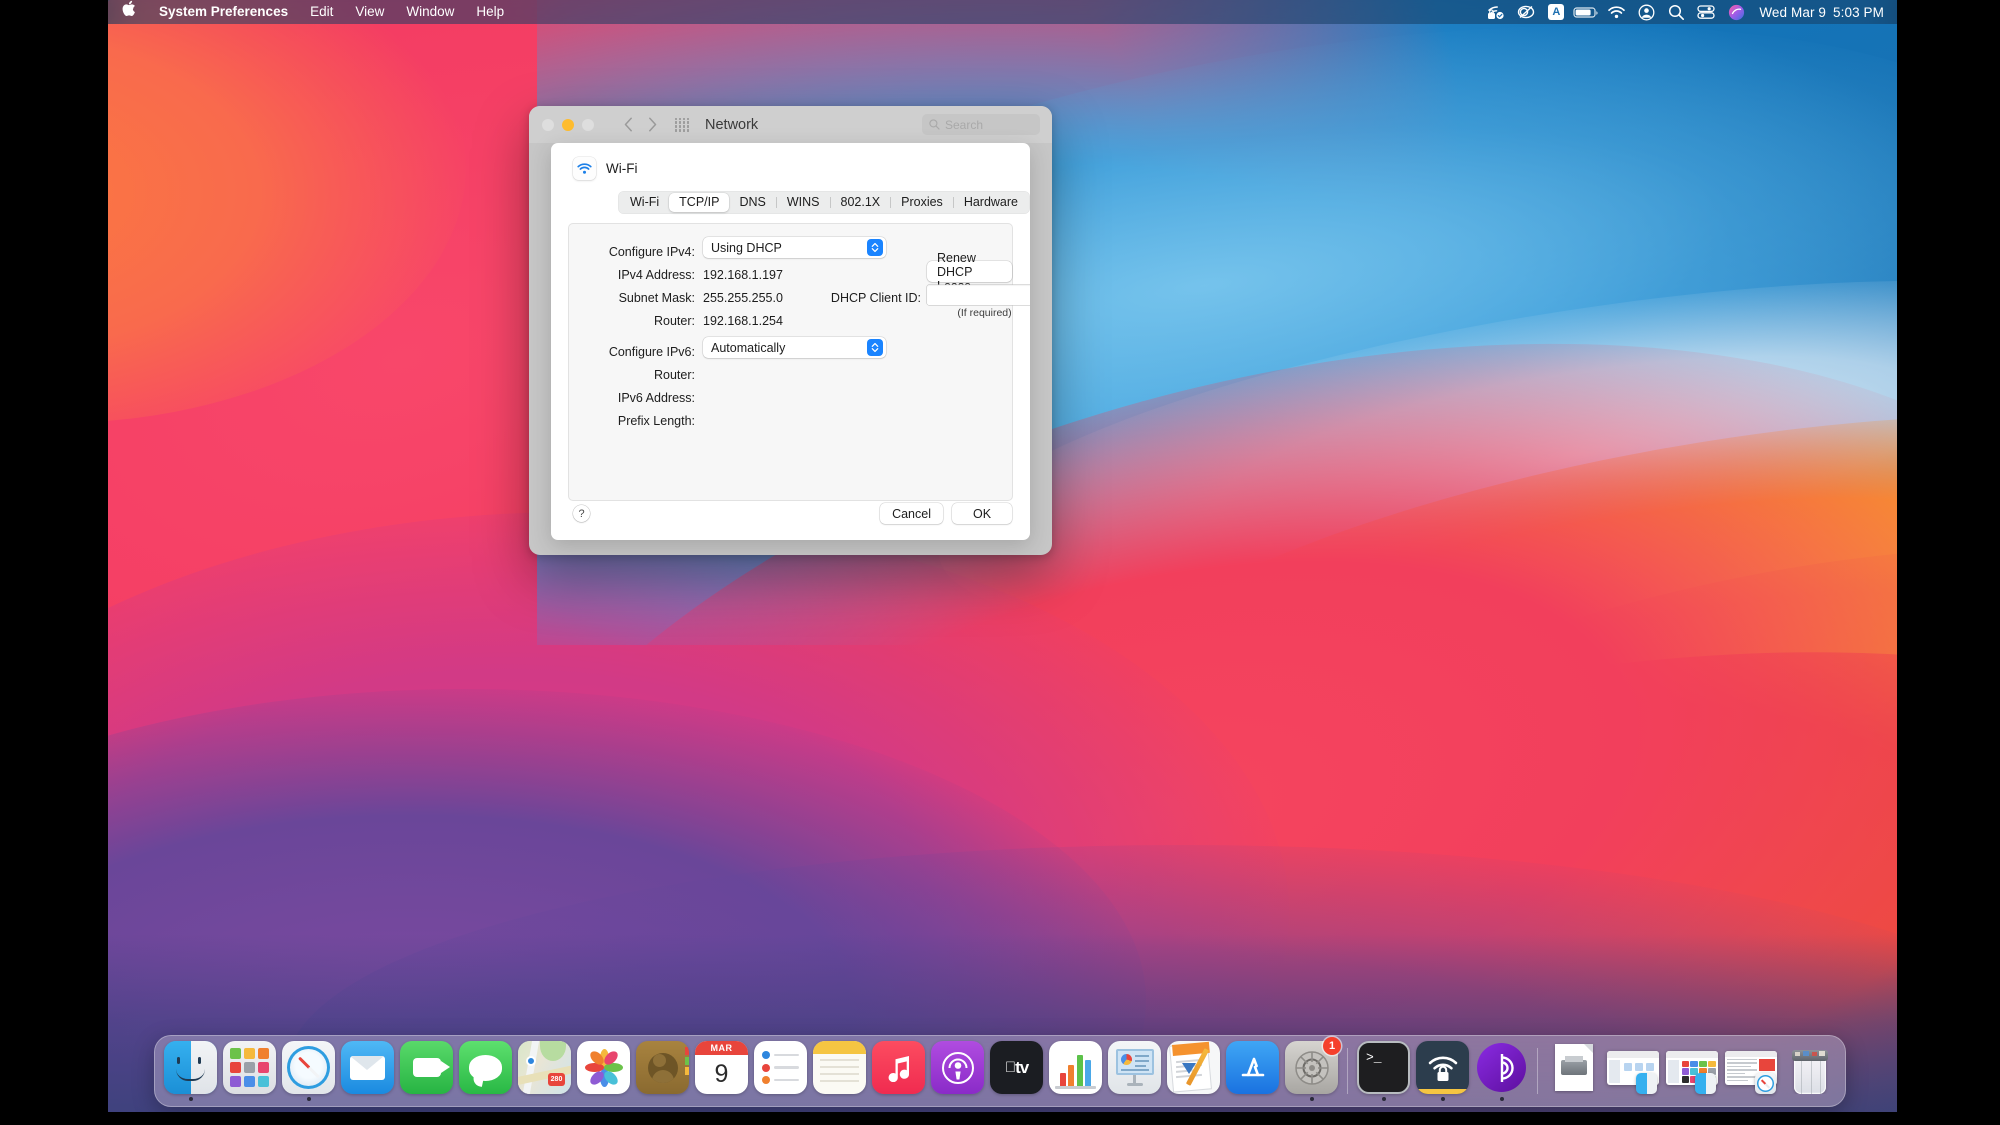  What do you see at coordinates (430, 12) in the screenshot?
I see `menu-window: Window` at bounding box center [430, 12].